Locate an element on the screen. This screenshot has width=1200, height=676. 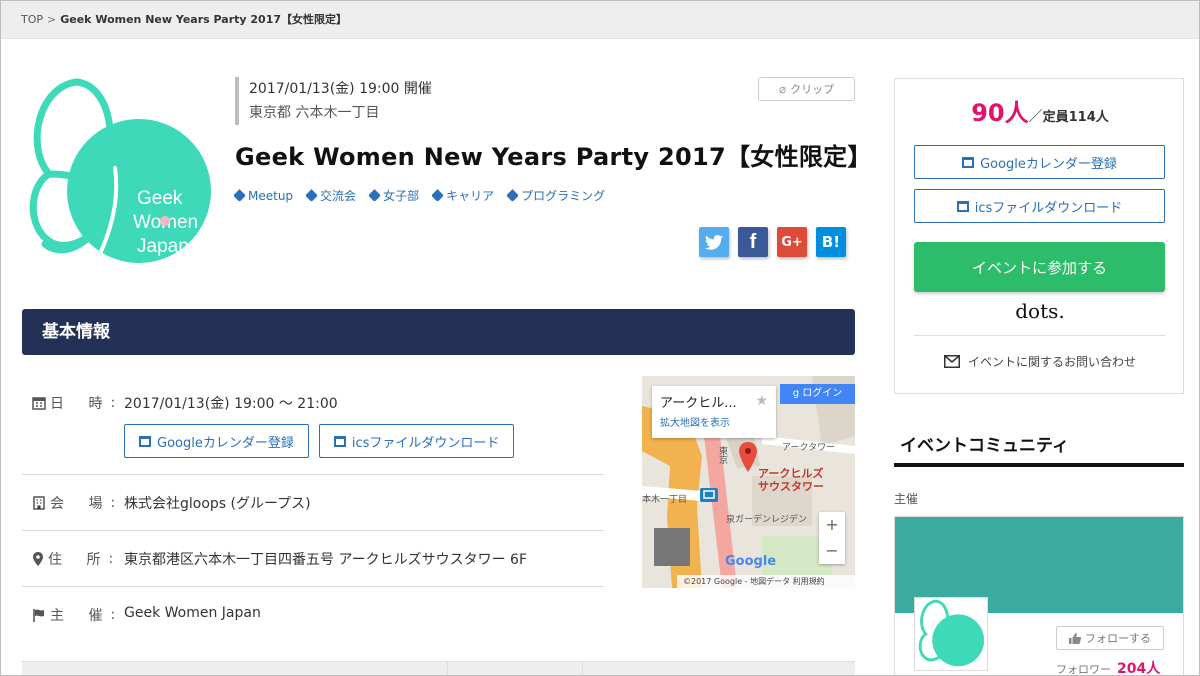
join-event-button: イベントに参加する is located at coordinates (1039, 267).